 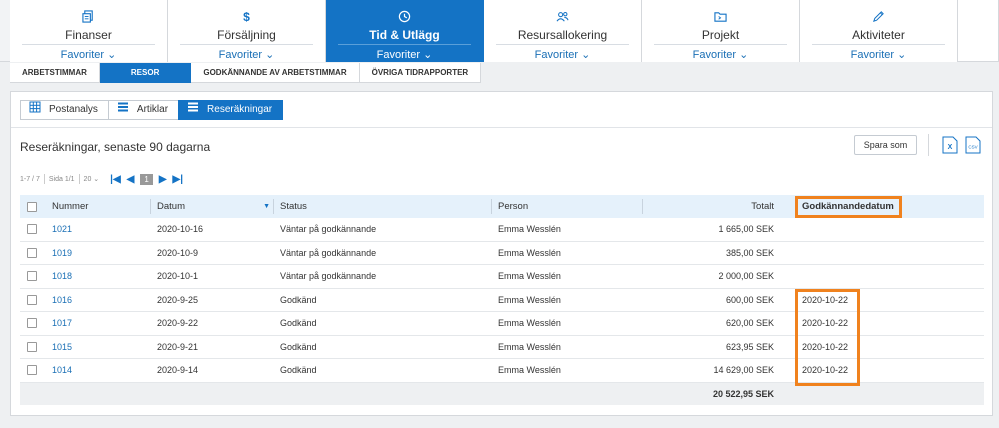 What do you see at coordinates (180, 229) in the screenshot?
I see `datum-cell: 2020-10-16` at bounding box center [180, 229].